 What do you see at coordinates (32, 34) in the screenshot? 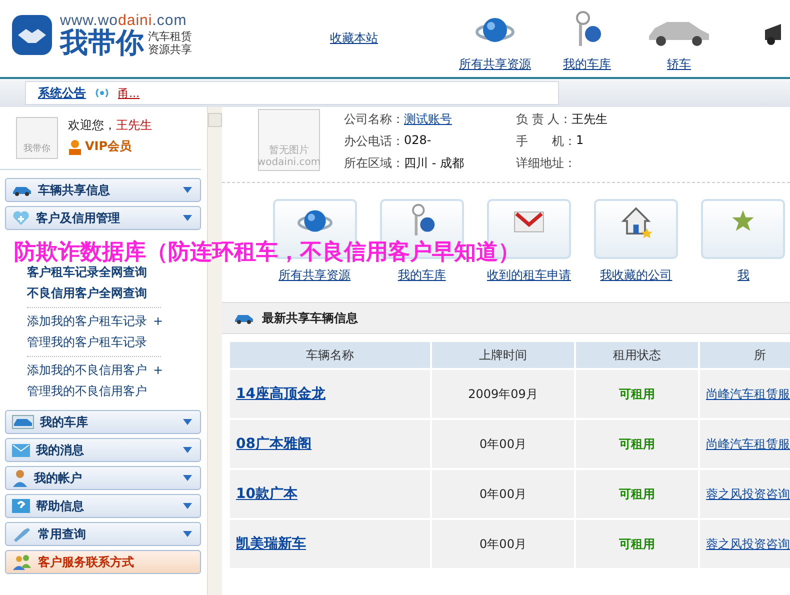
I see `handshake-logo-icon` at bounding box center [32, 34].